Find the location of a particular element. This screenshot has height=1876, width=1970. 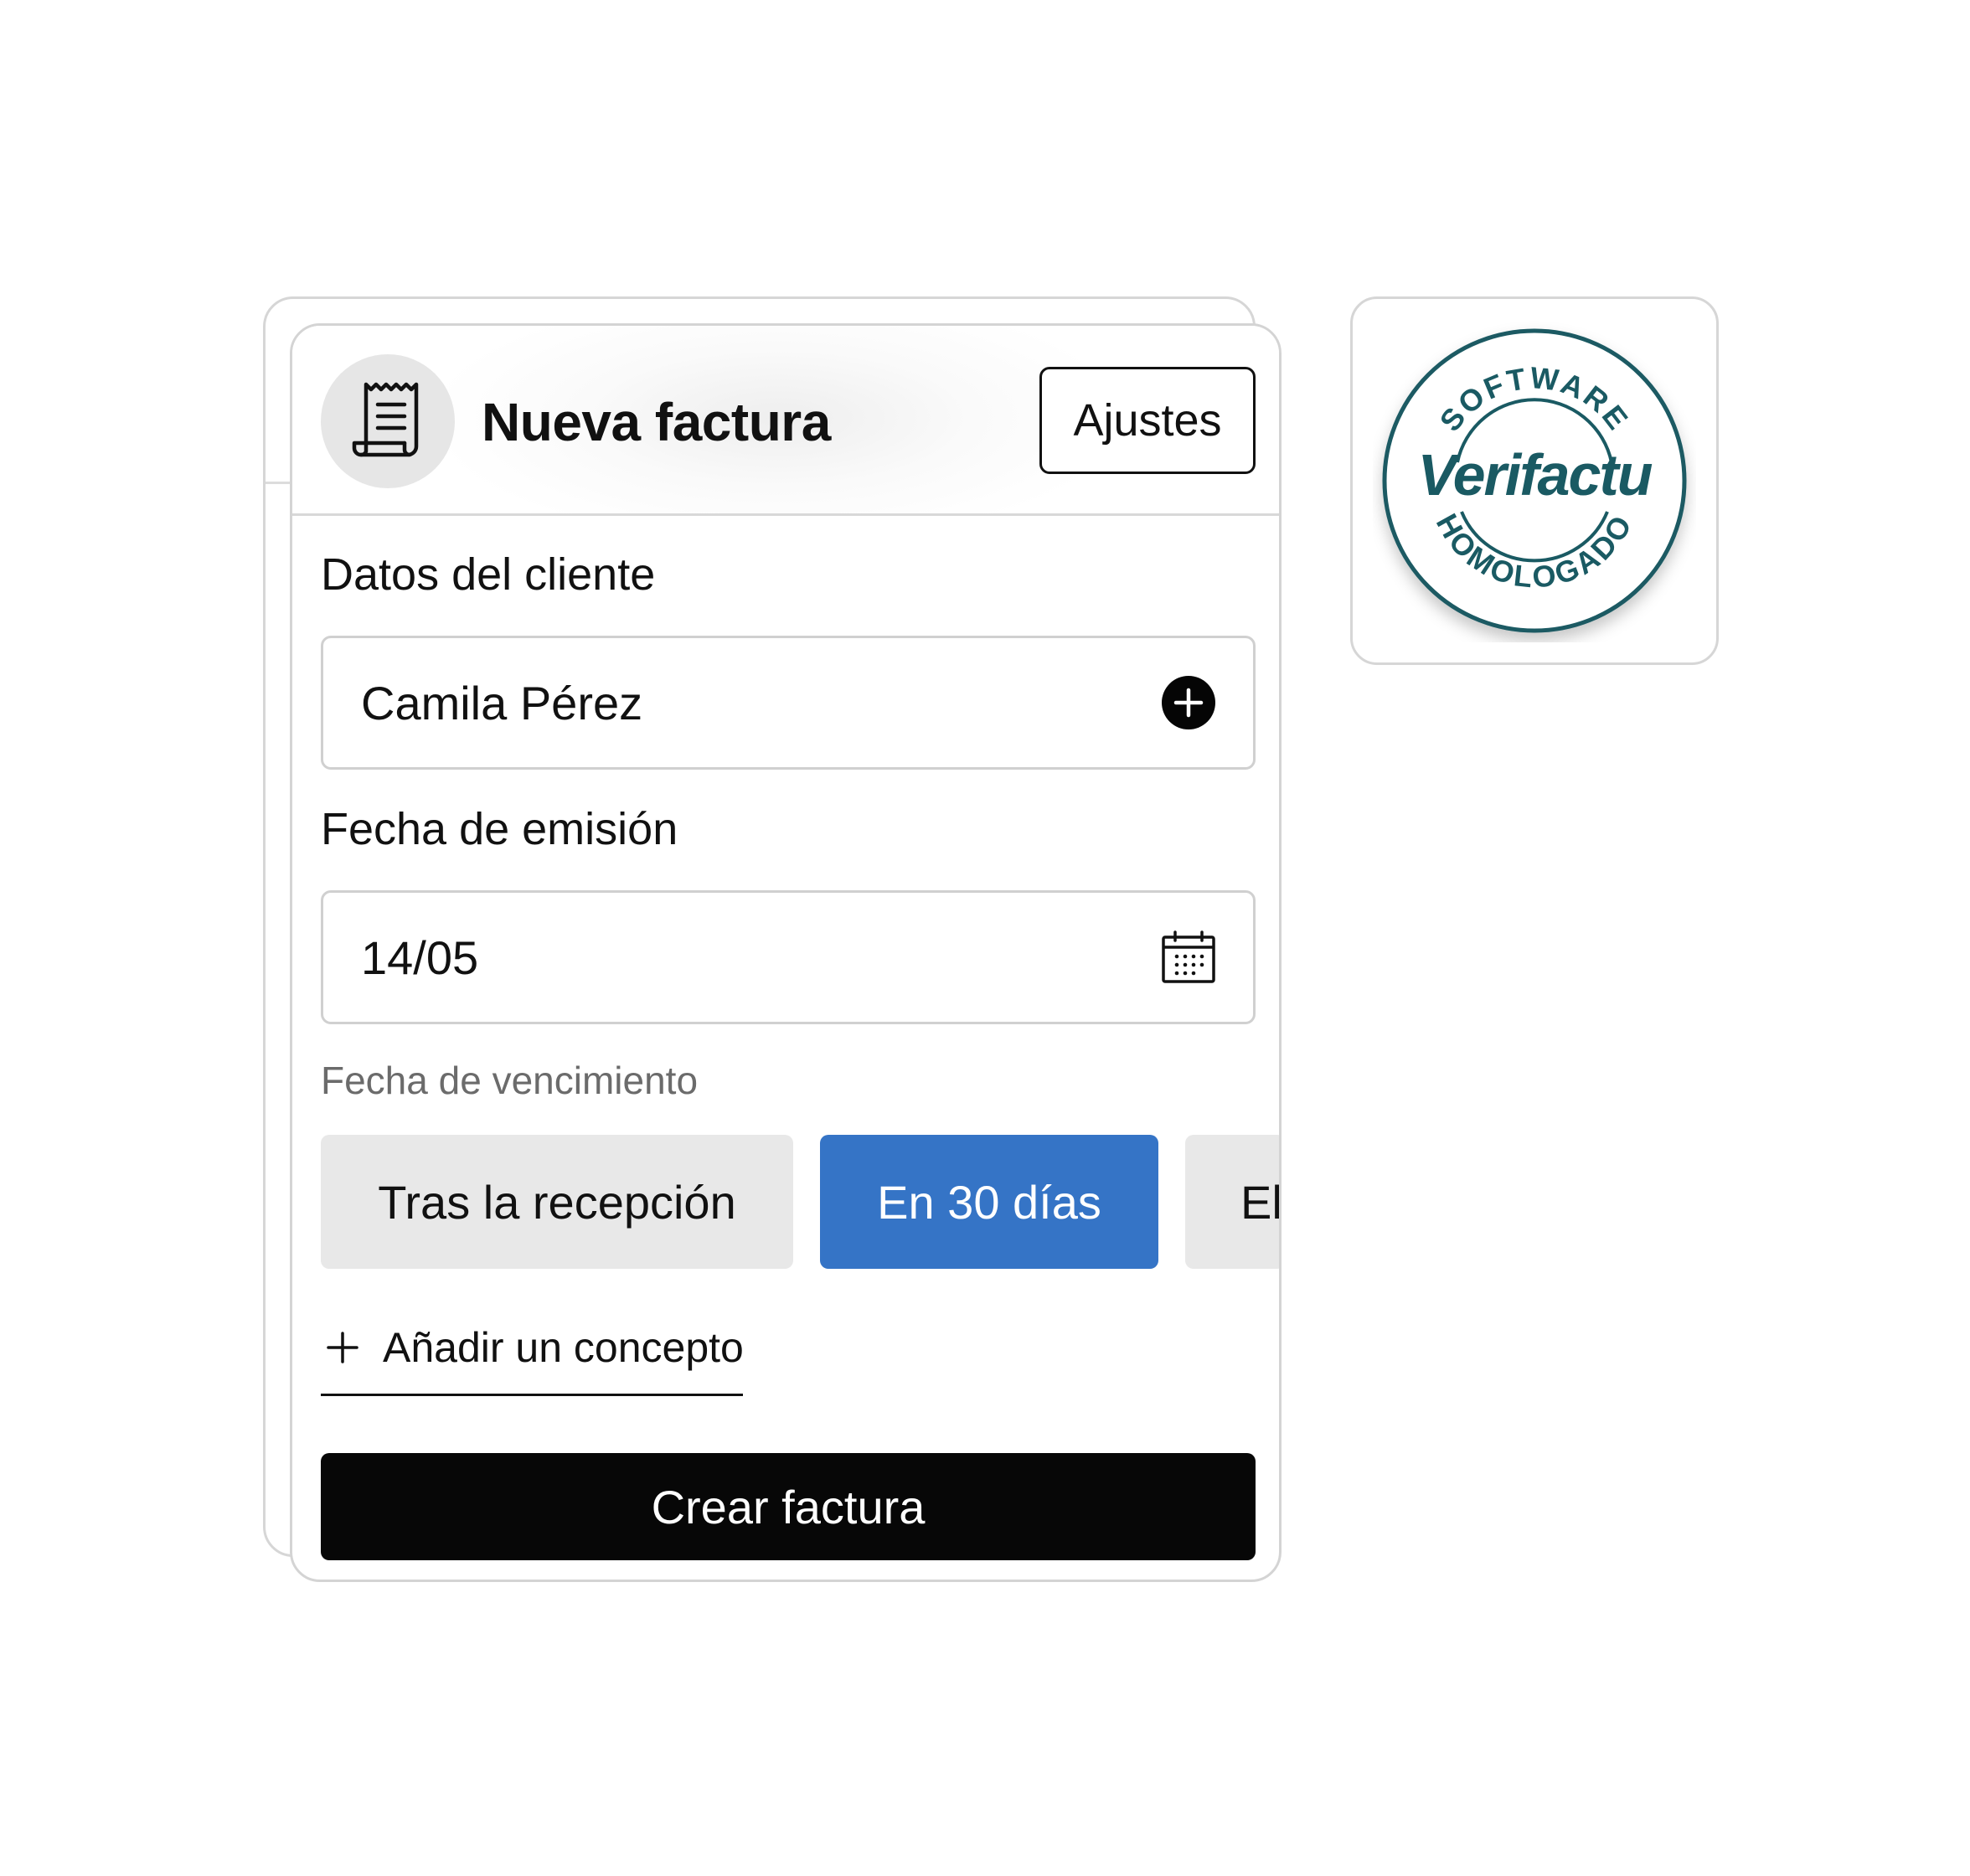

client-field: Camila Pérez is located at coordinates (788, 703).